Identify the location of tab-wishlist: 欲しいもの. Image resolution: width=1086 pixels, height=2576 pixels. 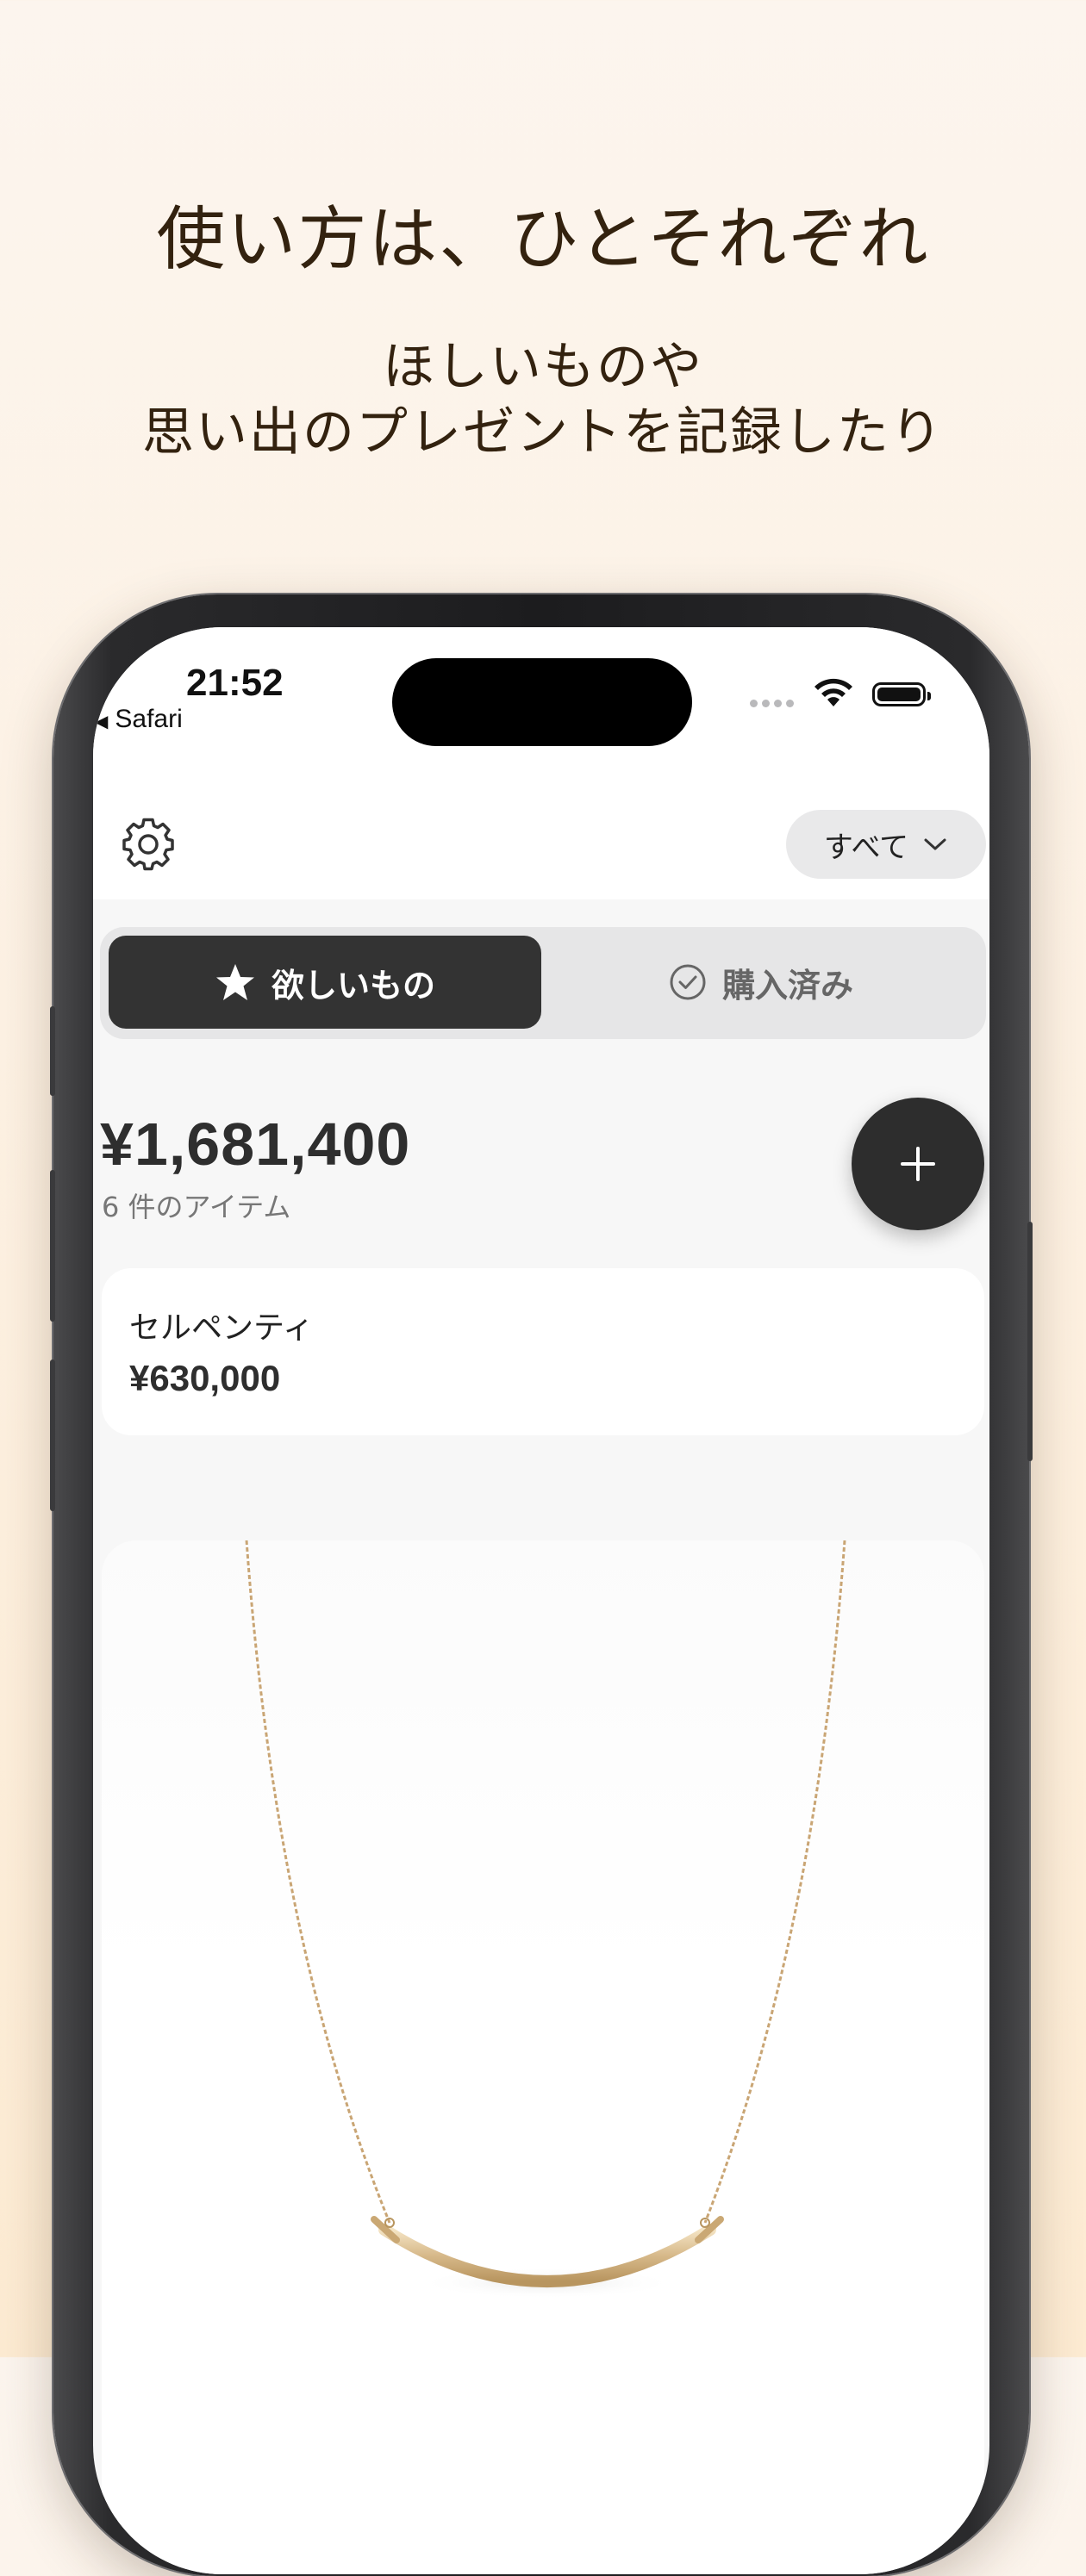
(325, 983).